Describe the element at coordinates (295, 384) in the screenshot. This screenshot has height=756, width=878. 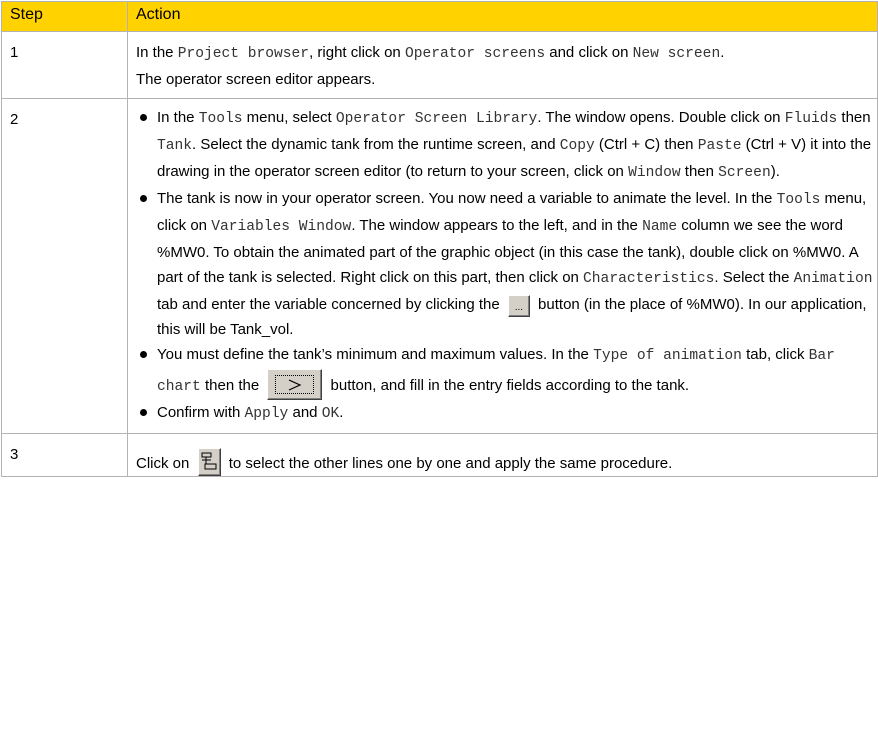
I see `next-arrow-button-icon` at that location.